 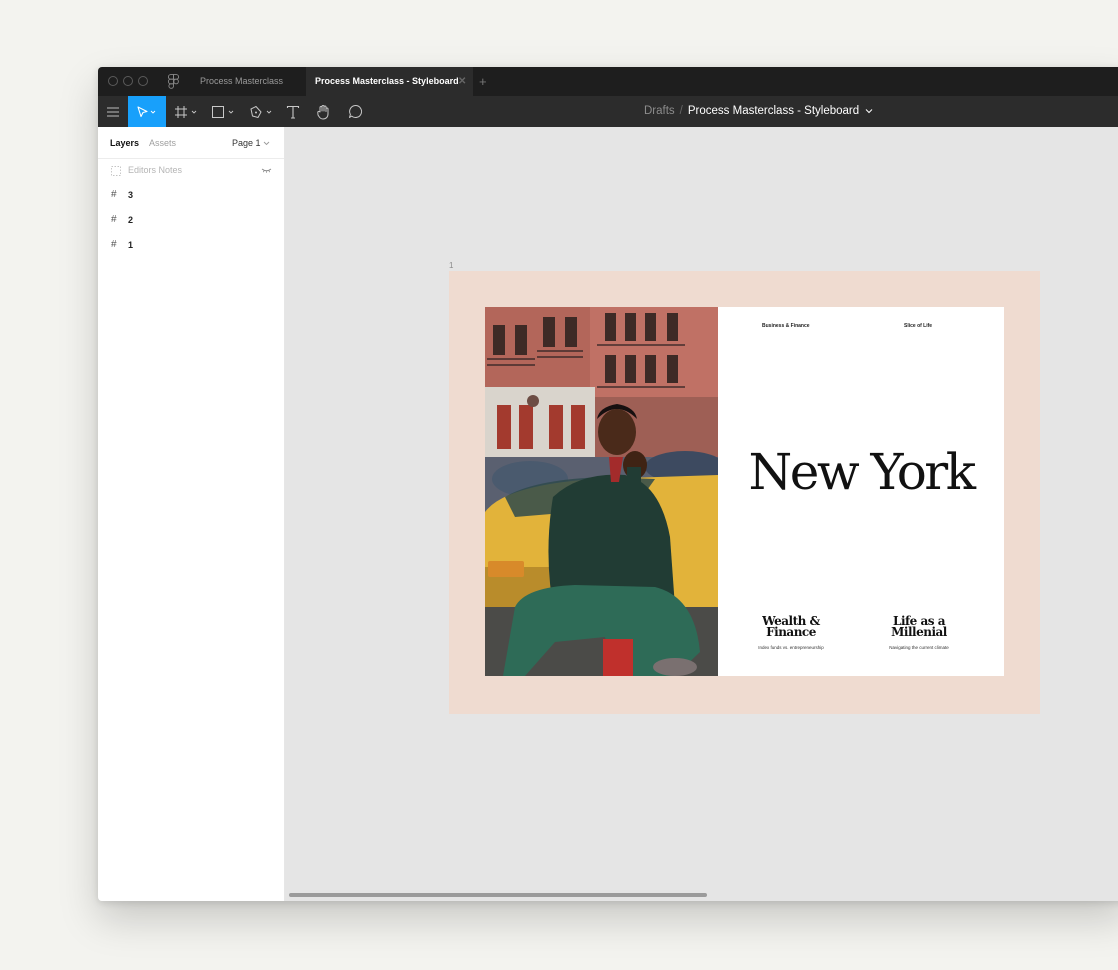 What do you see at coordinates (191, 221) in the screenshot?
I see `layer-row-frame-2: # 2` at bounding box center [191, 221].